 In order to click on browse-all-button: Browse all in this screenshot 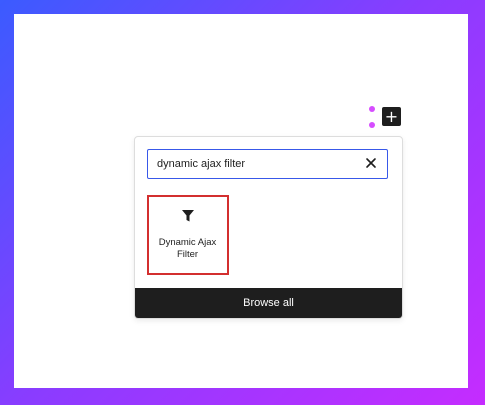, I will do `click(268, 303)`.